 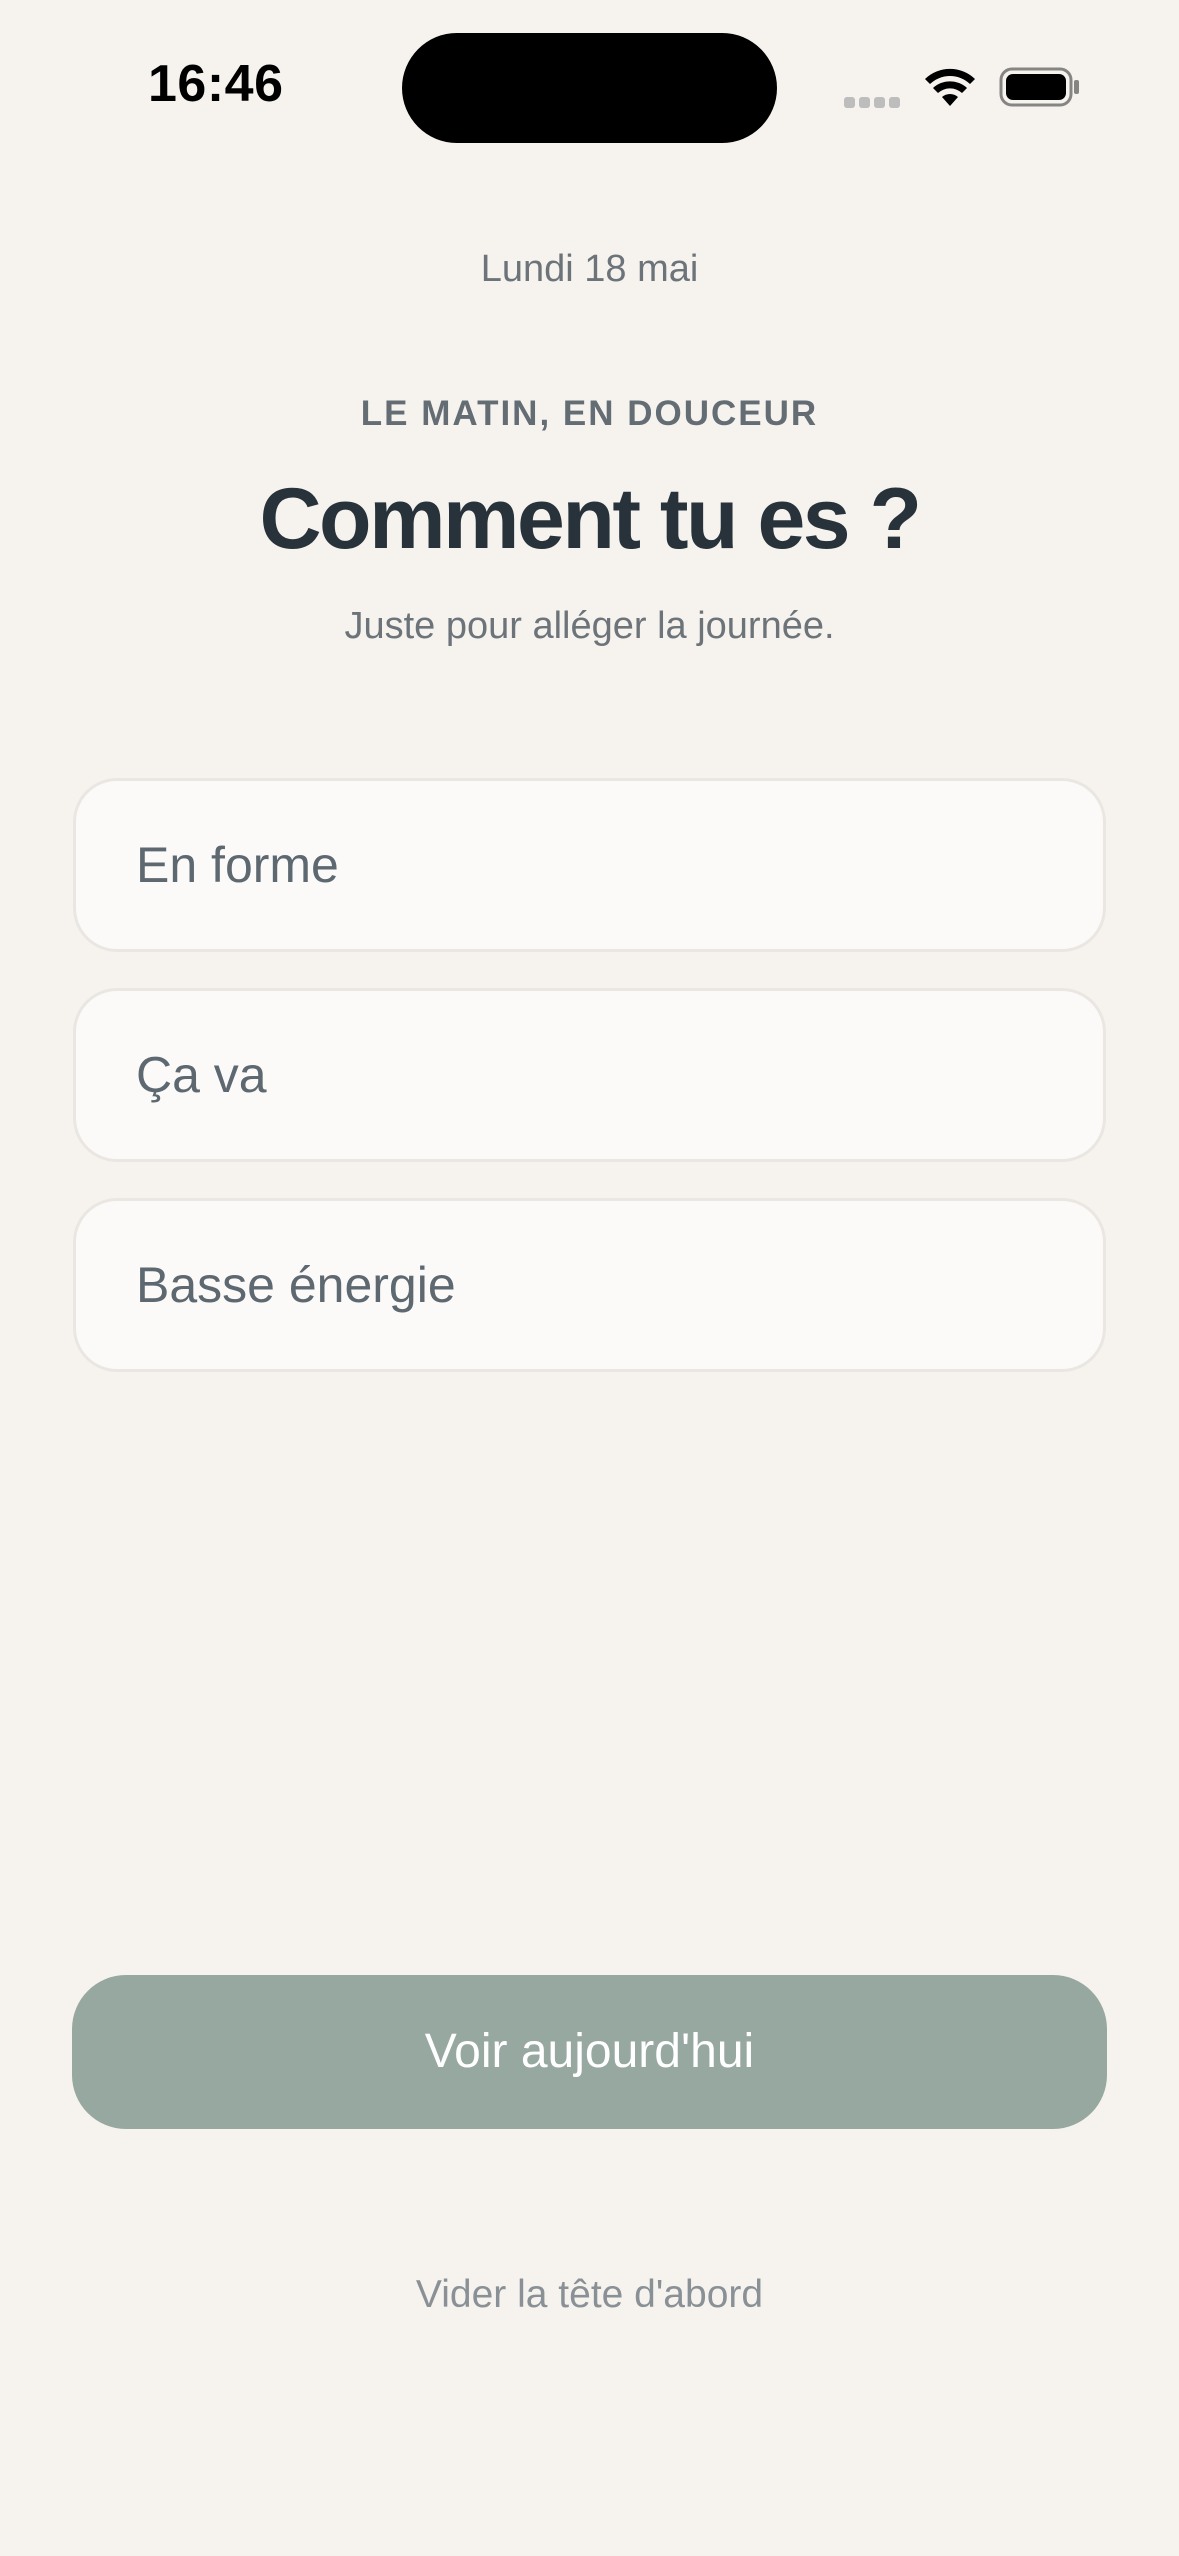 I want to click on mood-option-label: Ça va, so click(x=201, y=1075).